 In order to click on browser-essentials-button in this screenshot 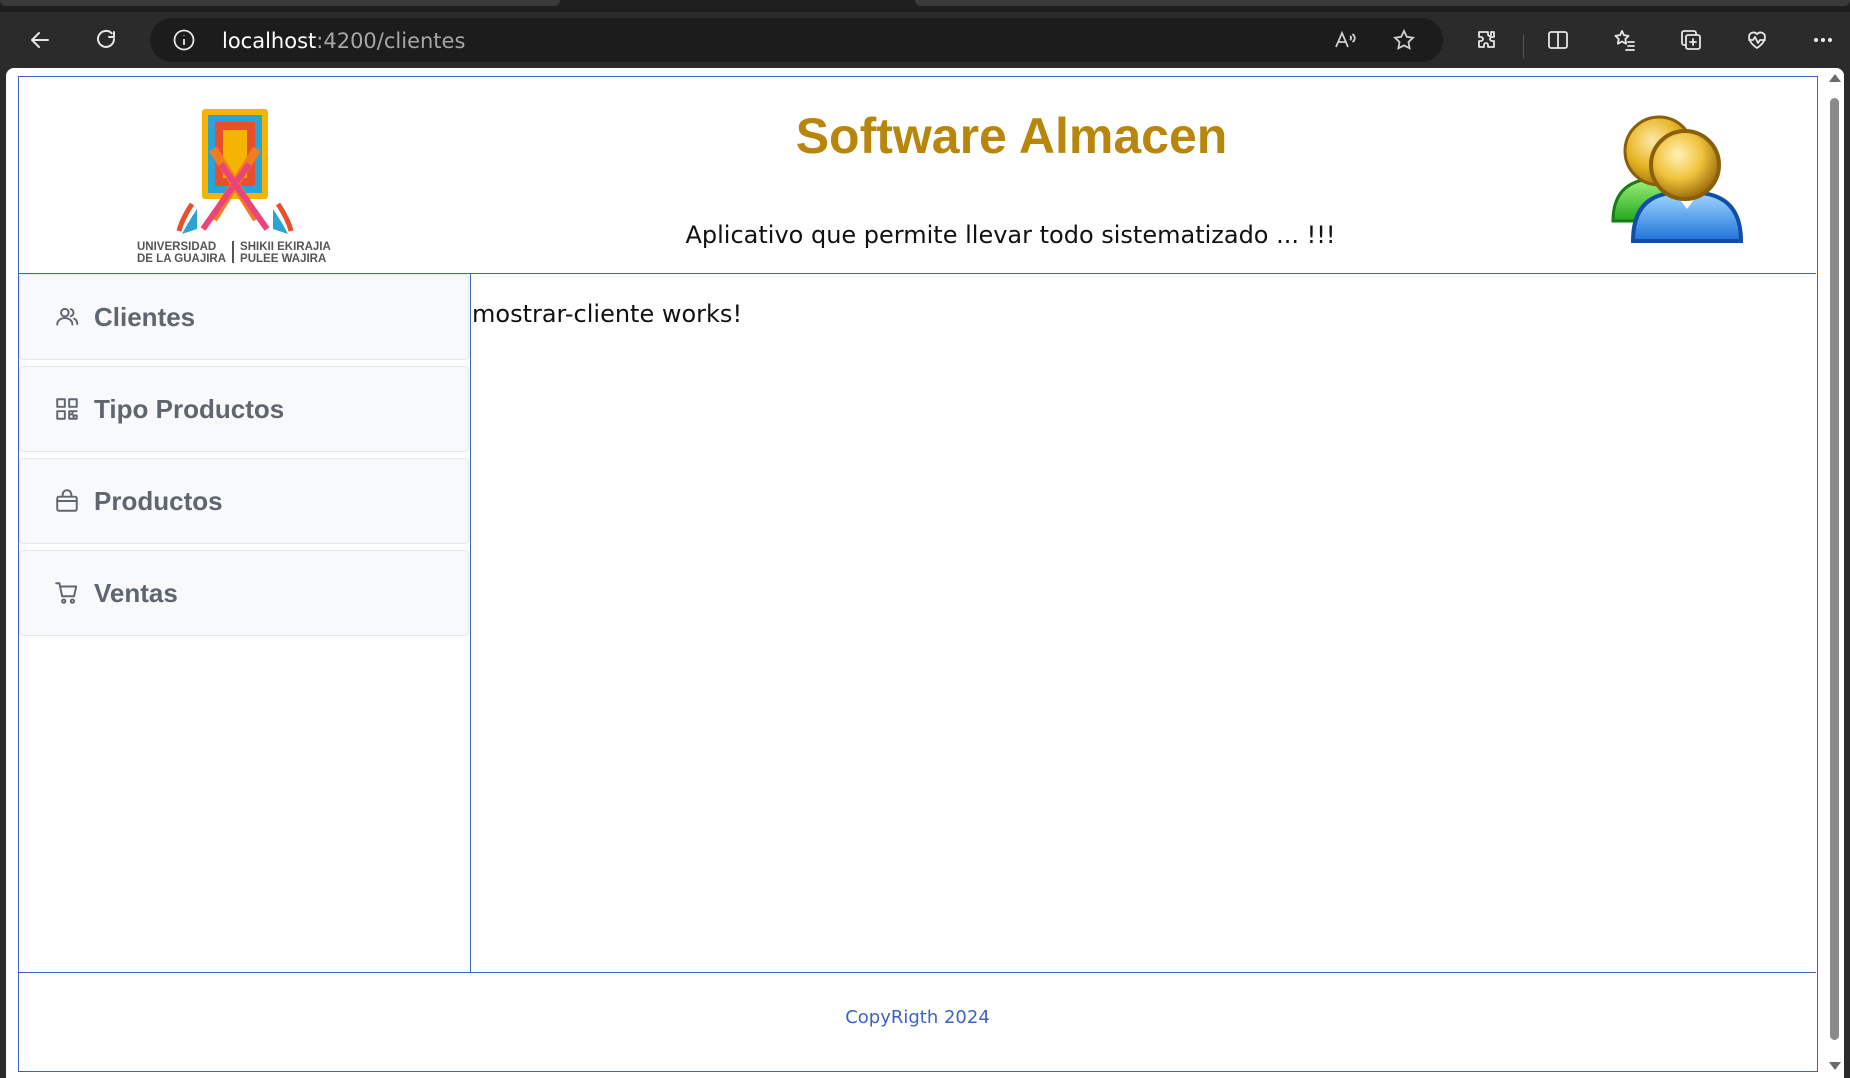, I will do `click(1757, 40)`.